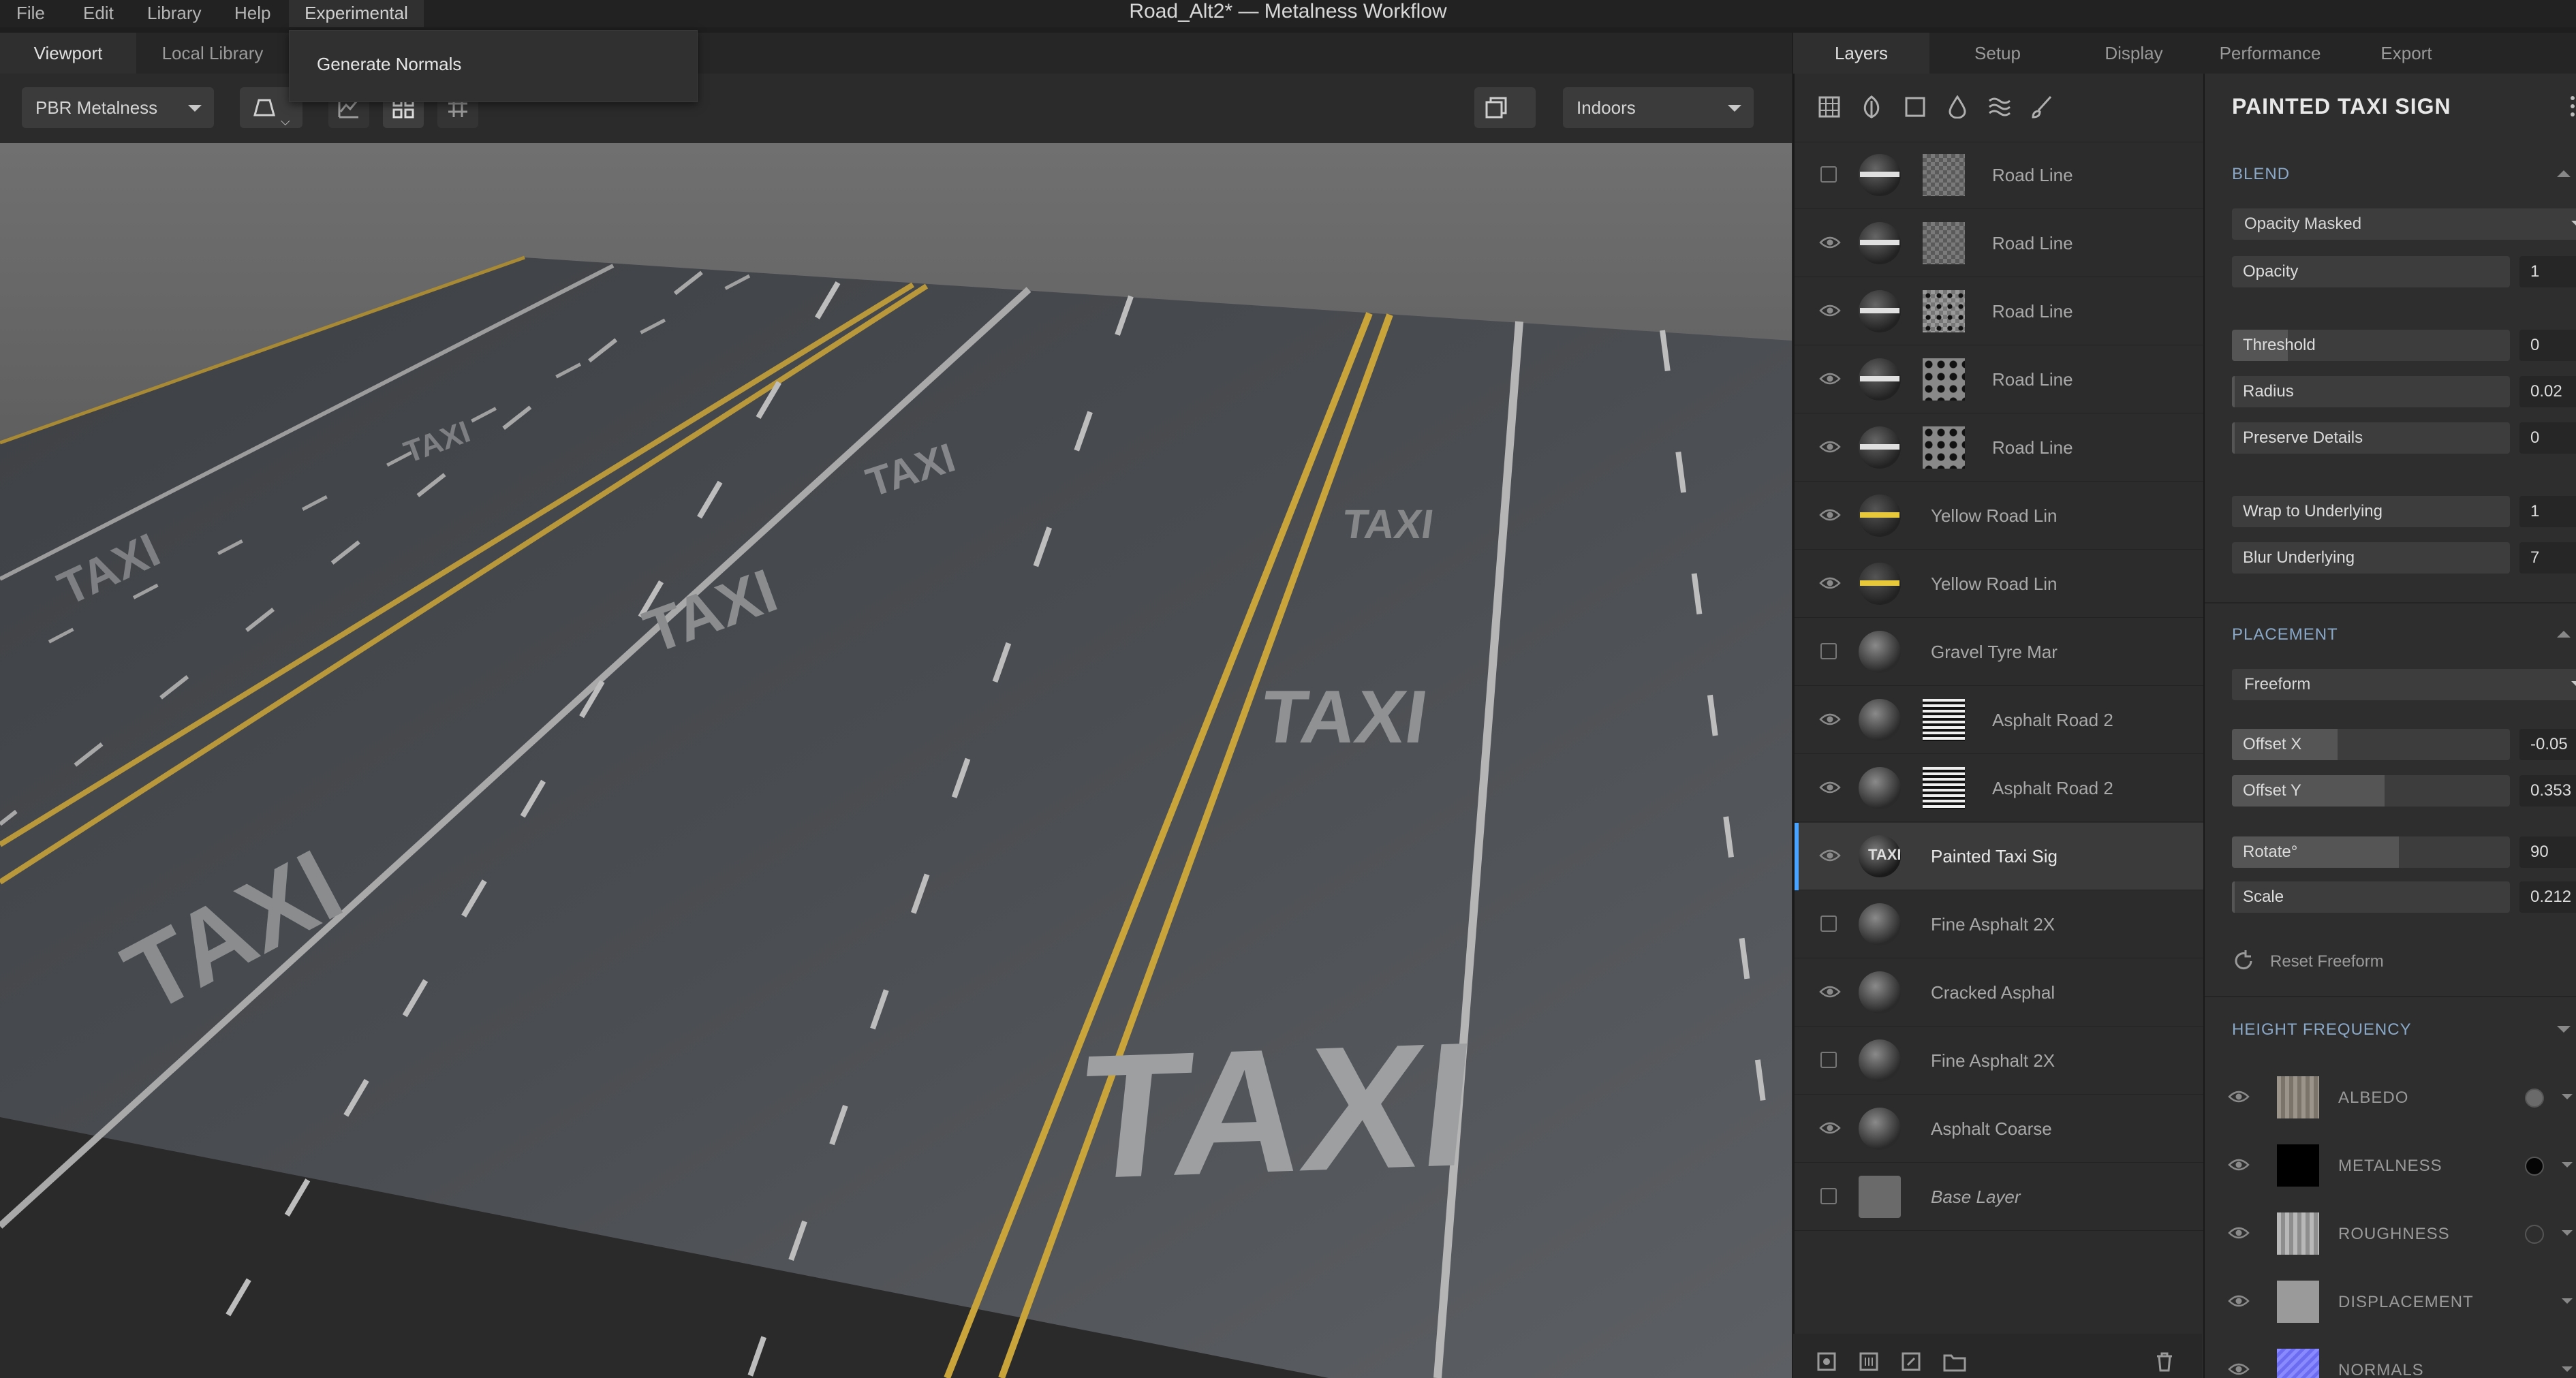 The image size is (2576, 1378). What do you see at coordinates (1957, 107) in the screenshot?
I see `drop-icon` at bounding box center [1957, 107].